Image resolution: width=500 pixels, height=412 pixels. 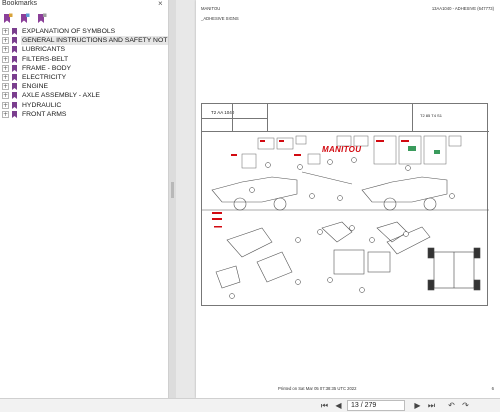 What do you see at coordinates (100, 41) in the screenshot?
I see `bookmark-label: GENERAL INSTRUCTIONS AND SAFETY NOTICE` at bounding box center [100, 41].